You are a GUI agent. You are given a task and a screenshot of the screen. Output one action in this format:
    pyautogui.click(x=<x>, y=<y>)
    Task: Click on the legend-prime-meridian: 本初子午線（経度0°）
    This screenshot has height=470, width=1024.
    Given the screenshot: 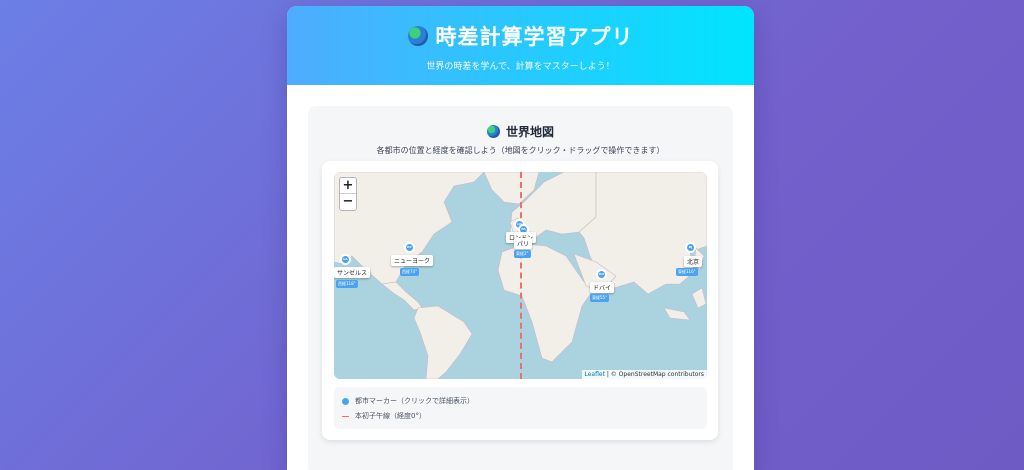 What is the action you would take?
    pyautogui.click(x=520, y=416)
    